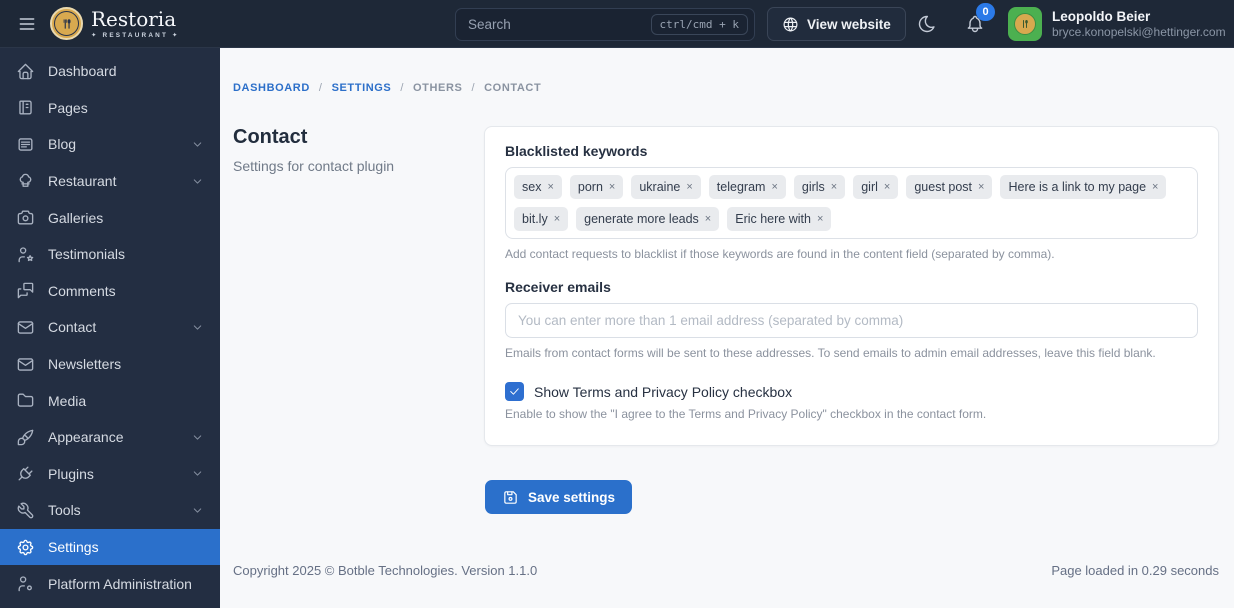 The image size is (1234, 608). Describe the element at coordinates (25, 71) in the screenshot. I see `home-icon` at that location.